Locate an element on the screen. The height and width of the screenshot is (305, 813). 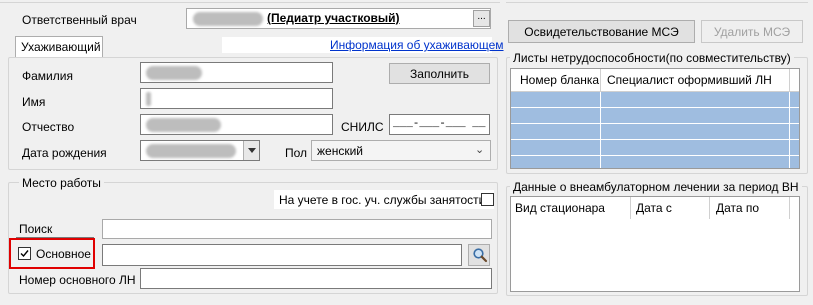
tab-caregiver-label: Ухаживающий is located at coordinates (61, 47).